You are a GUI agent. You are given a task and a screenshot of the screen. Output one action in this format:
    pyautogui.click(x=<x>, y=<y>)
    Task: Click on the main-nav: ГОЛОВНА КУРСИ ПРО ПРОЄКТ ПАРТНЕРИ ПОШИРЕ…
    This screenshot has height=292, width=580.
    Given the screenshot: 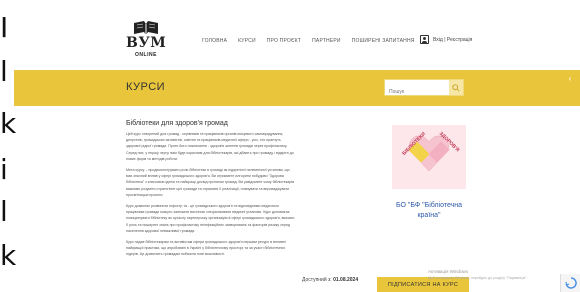 What is the action you would take?
    pyautogui.click(x=308, y=41)
    